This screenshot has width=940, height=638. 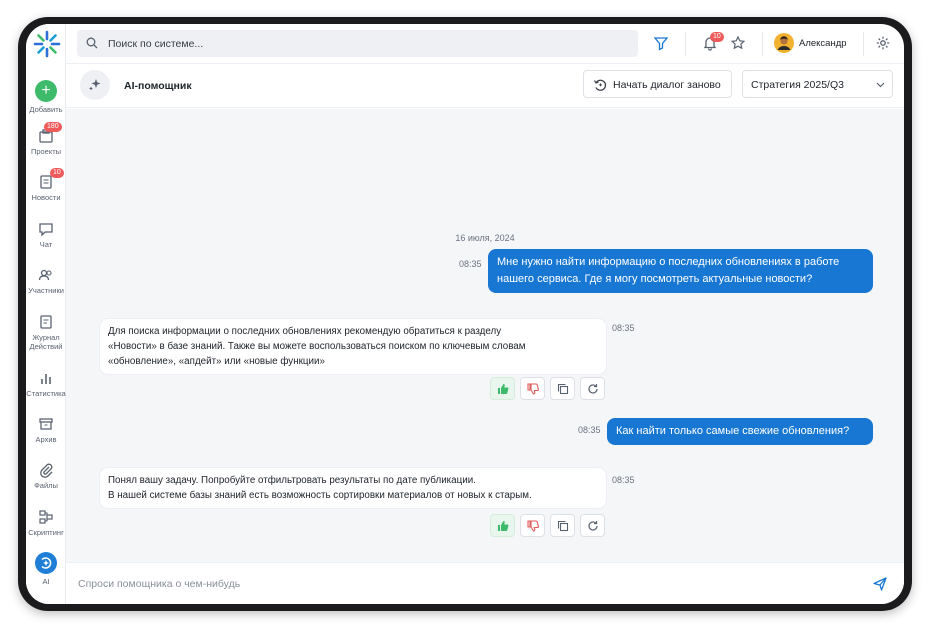 I want to click on projects-badge: 180, so click(x=53, y=127).